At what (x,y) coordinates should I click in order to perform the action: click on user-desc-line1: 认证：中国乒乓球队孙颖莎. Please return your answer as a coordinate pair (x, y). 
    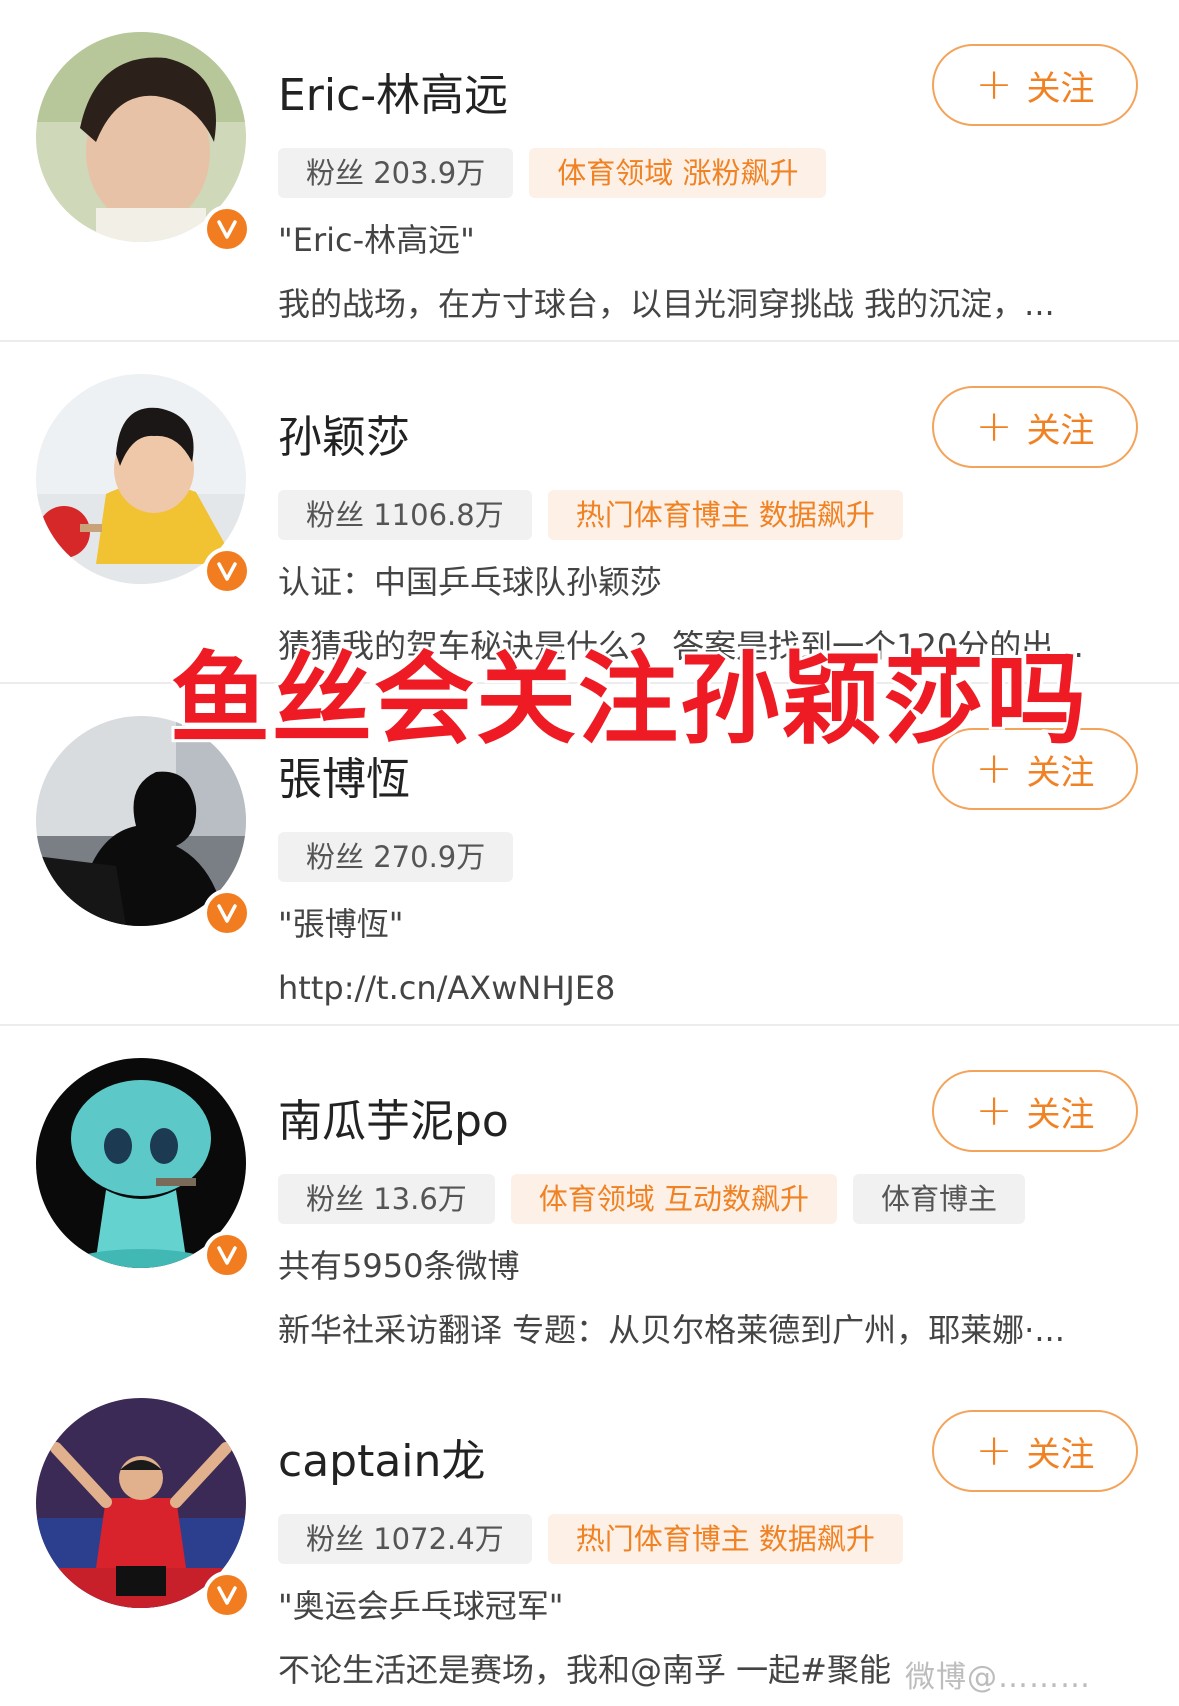
    Looking at the image, I should click on (470, 582).